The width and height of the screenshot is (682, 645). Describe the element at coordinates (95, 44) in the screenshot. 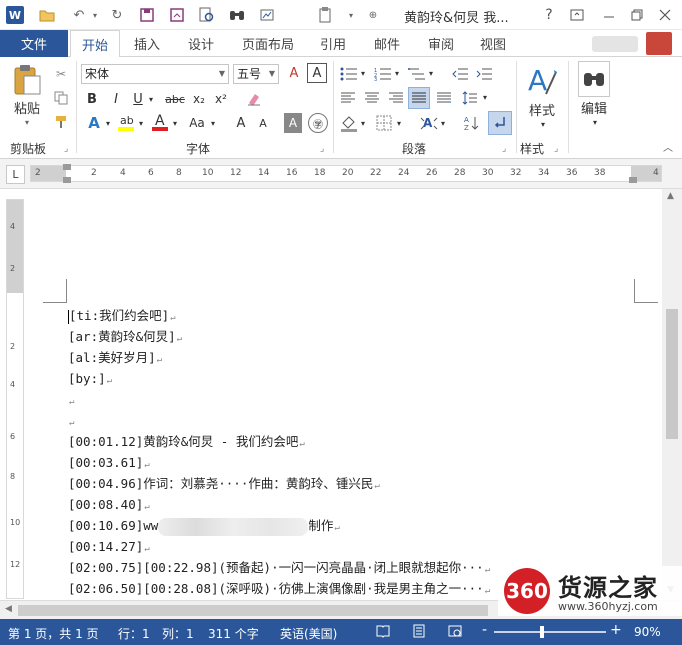

I see `tab-home: 开始` at that location.